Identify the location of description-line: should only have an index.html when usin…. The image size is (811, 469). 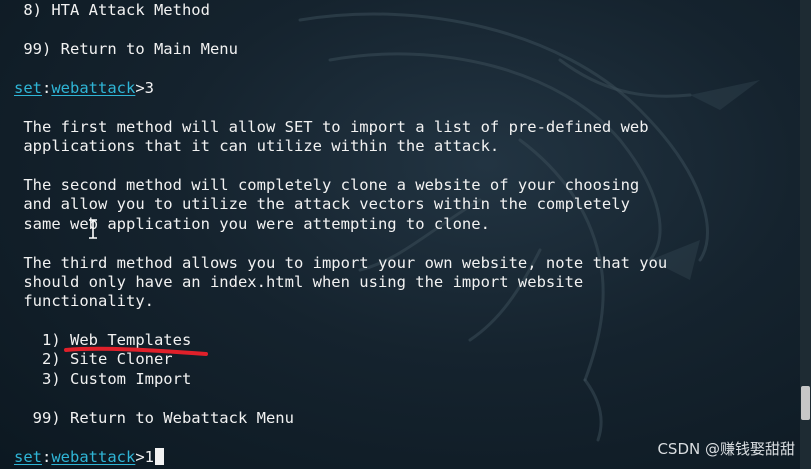
(299, 282).